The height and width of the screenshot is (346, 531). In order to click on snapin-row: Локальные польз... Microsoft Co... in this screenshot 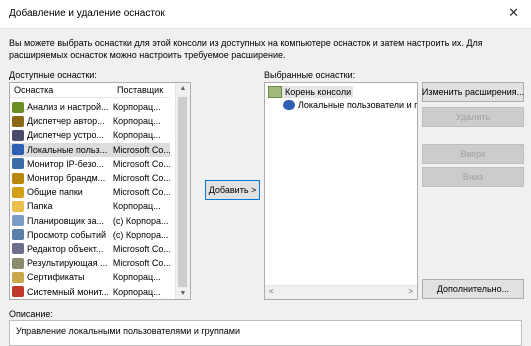, I will do `click(90, 149)`.